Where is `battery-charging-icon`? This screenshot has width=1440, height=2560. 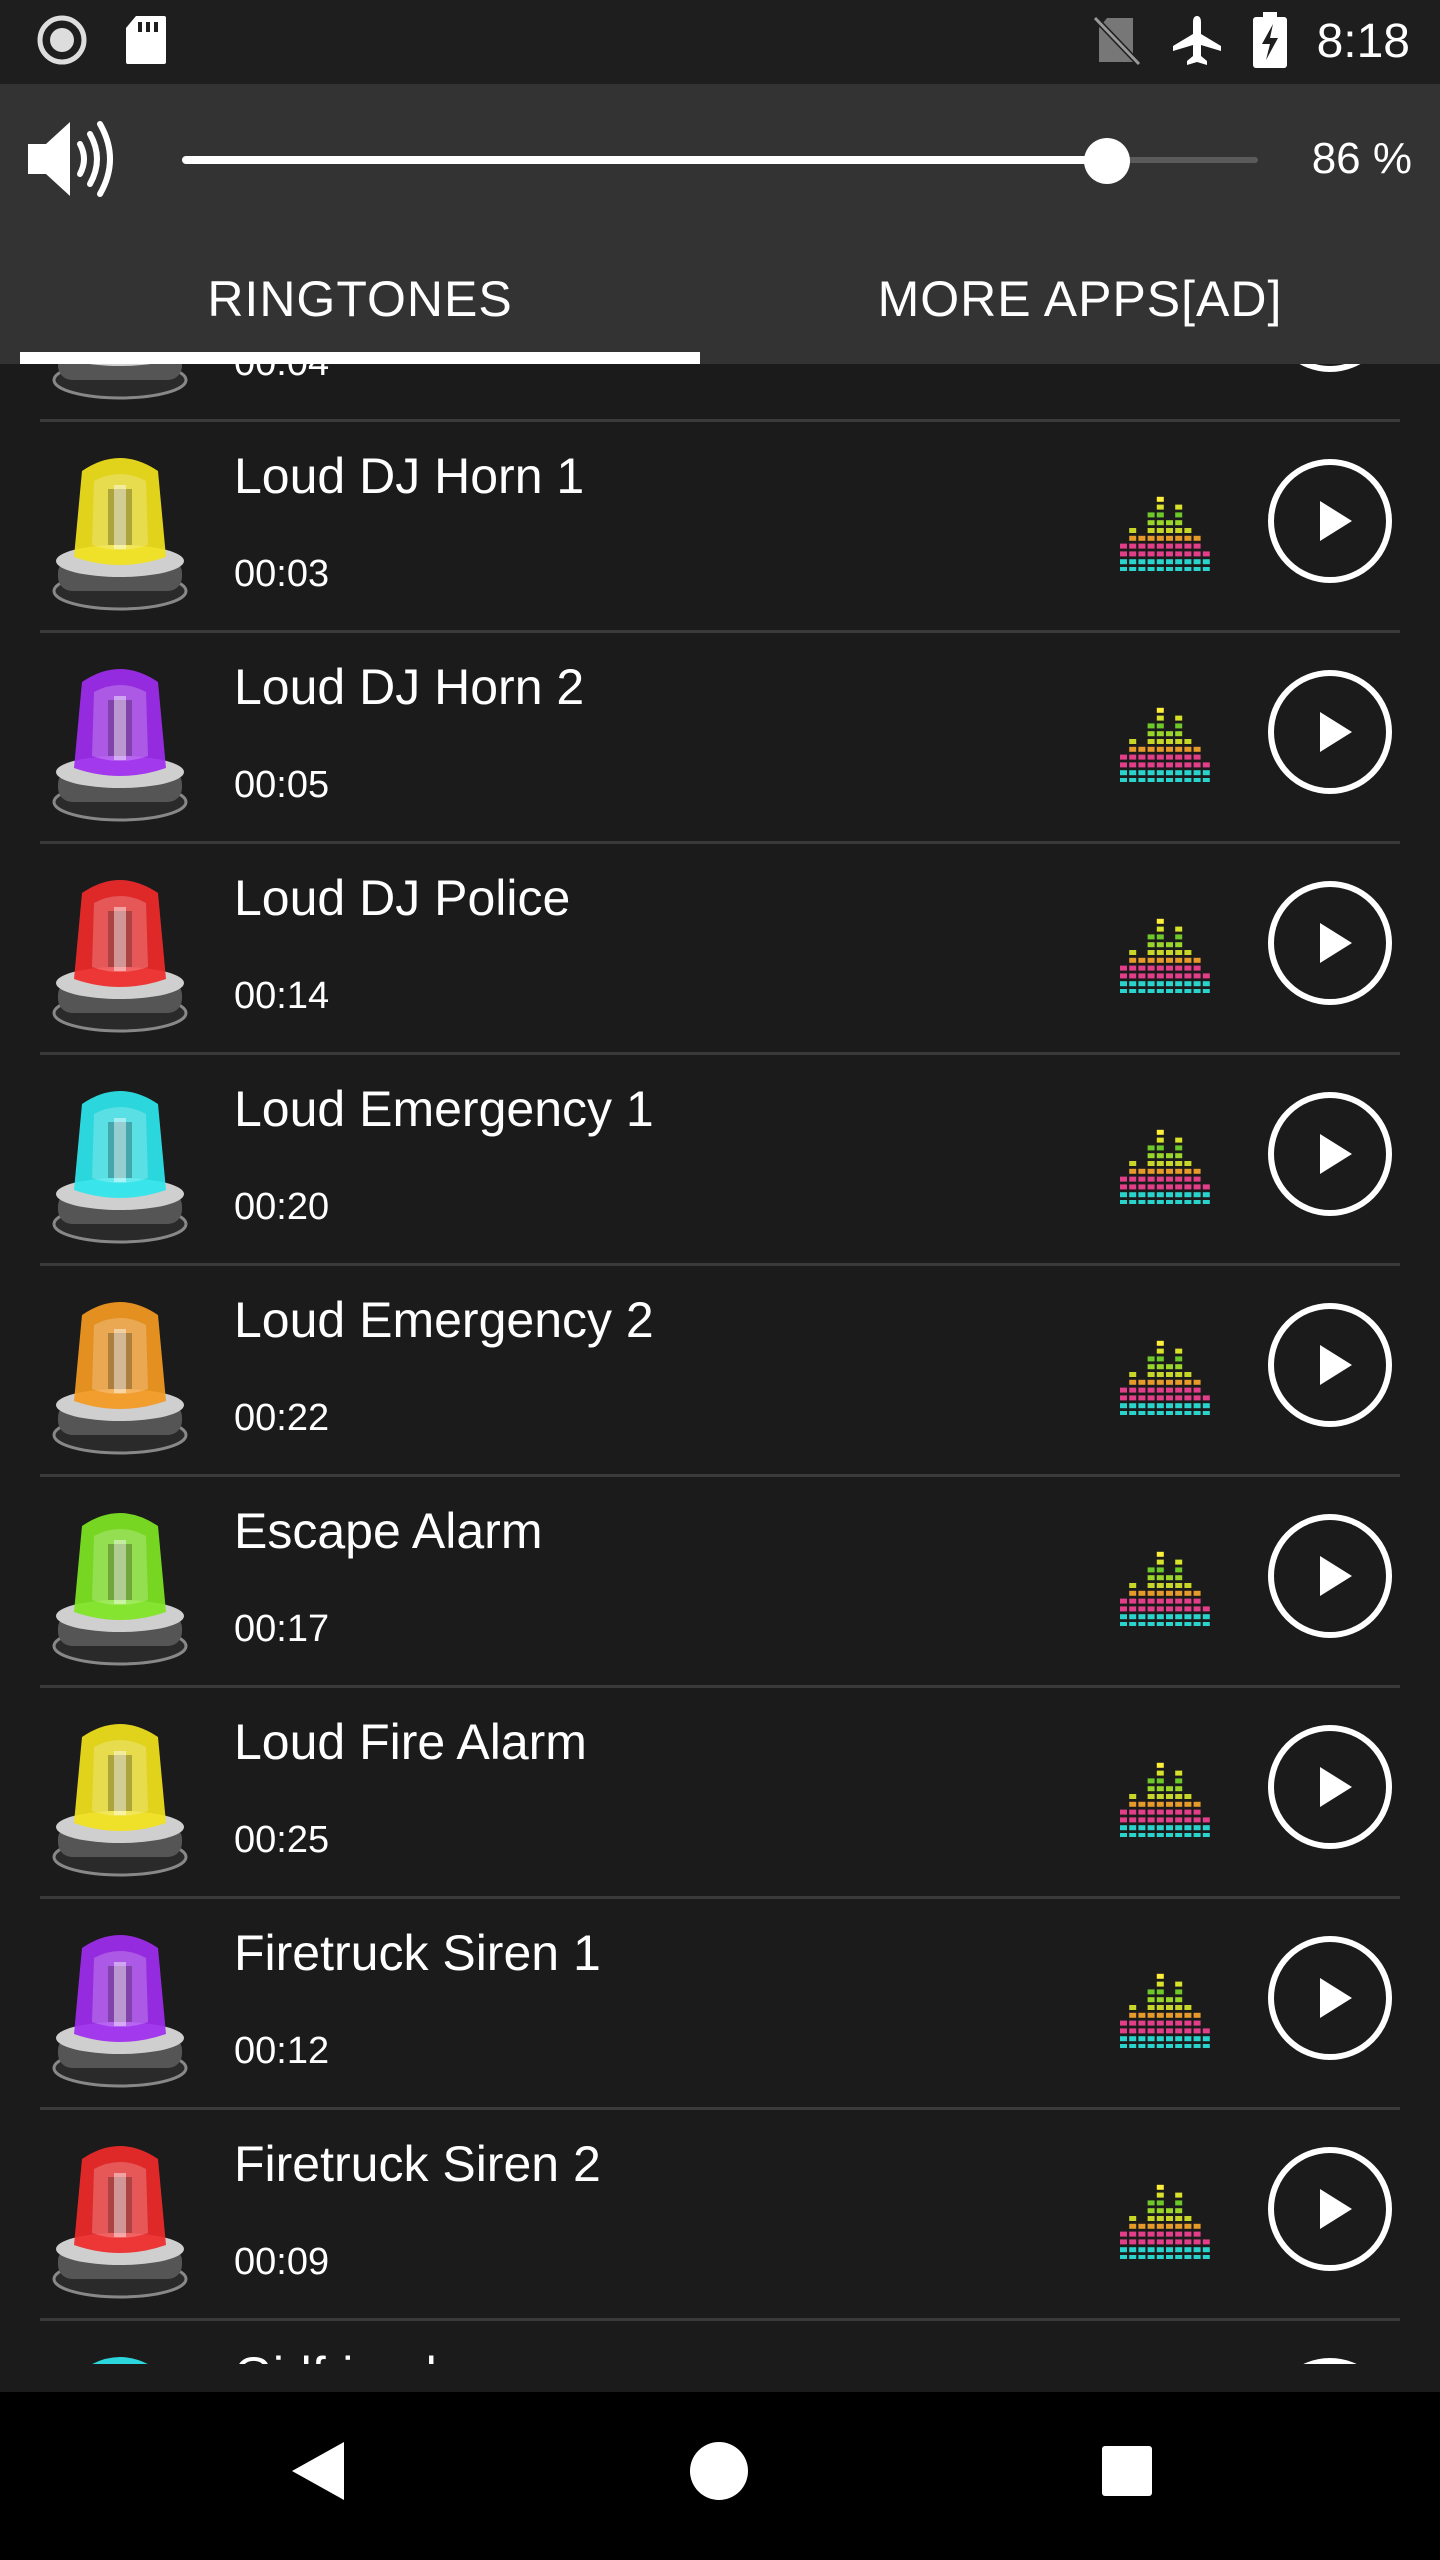
battery-charging-icon is located at coordinates (1269, 42).